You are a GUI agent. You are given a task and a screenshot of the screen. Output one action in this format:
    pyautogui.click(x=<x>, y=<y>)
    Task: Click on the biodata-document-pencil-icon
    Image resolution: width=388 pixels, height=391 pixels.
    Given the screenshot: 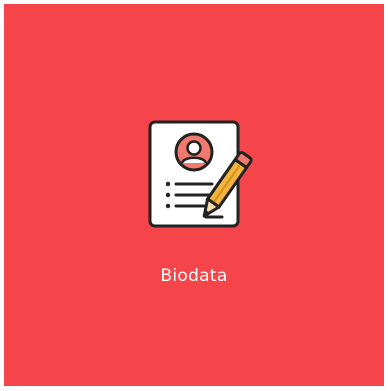 What is the action you would take?
    pyautogui.click(x=205, y=174)
    